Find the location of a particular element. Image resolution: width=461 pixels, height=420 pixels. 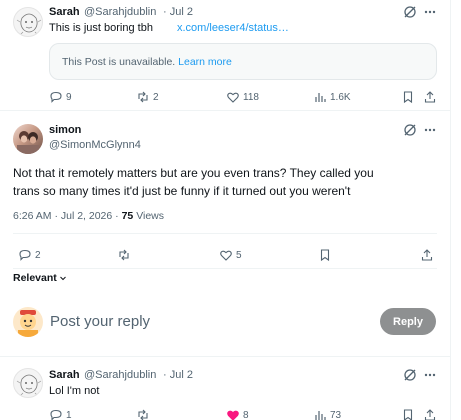

like-count: 8 is located at coordinates (246, 414).